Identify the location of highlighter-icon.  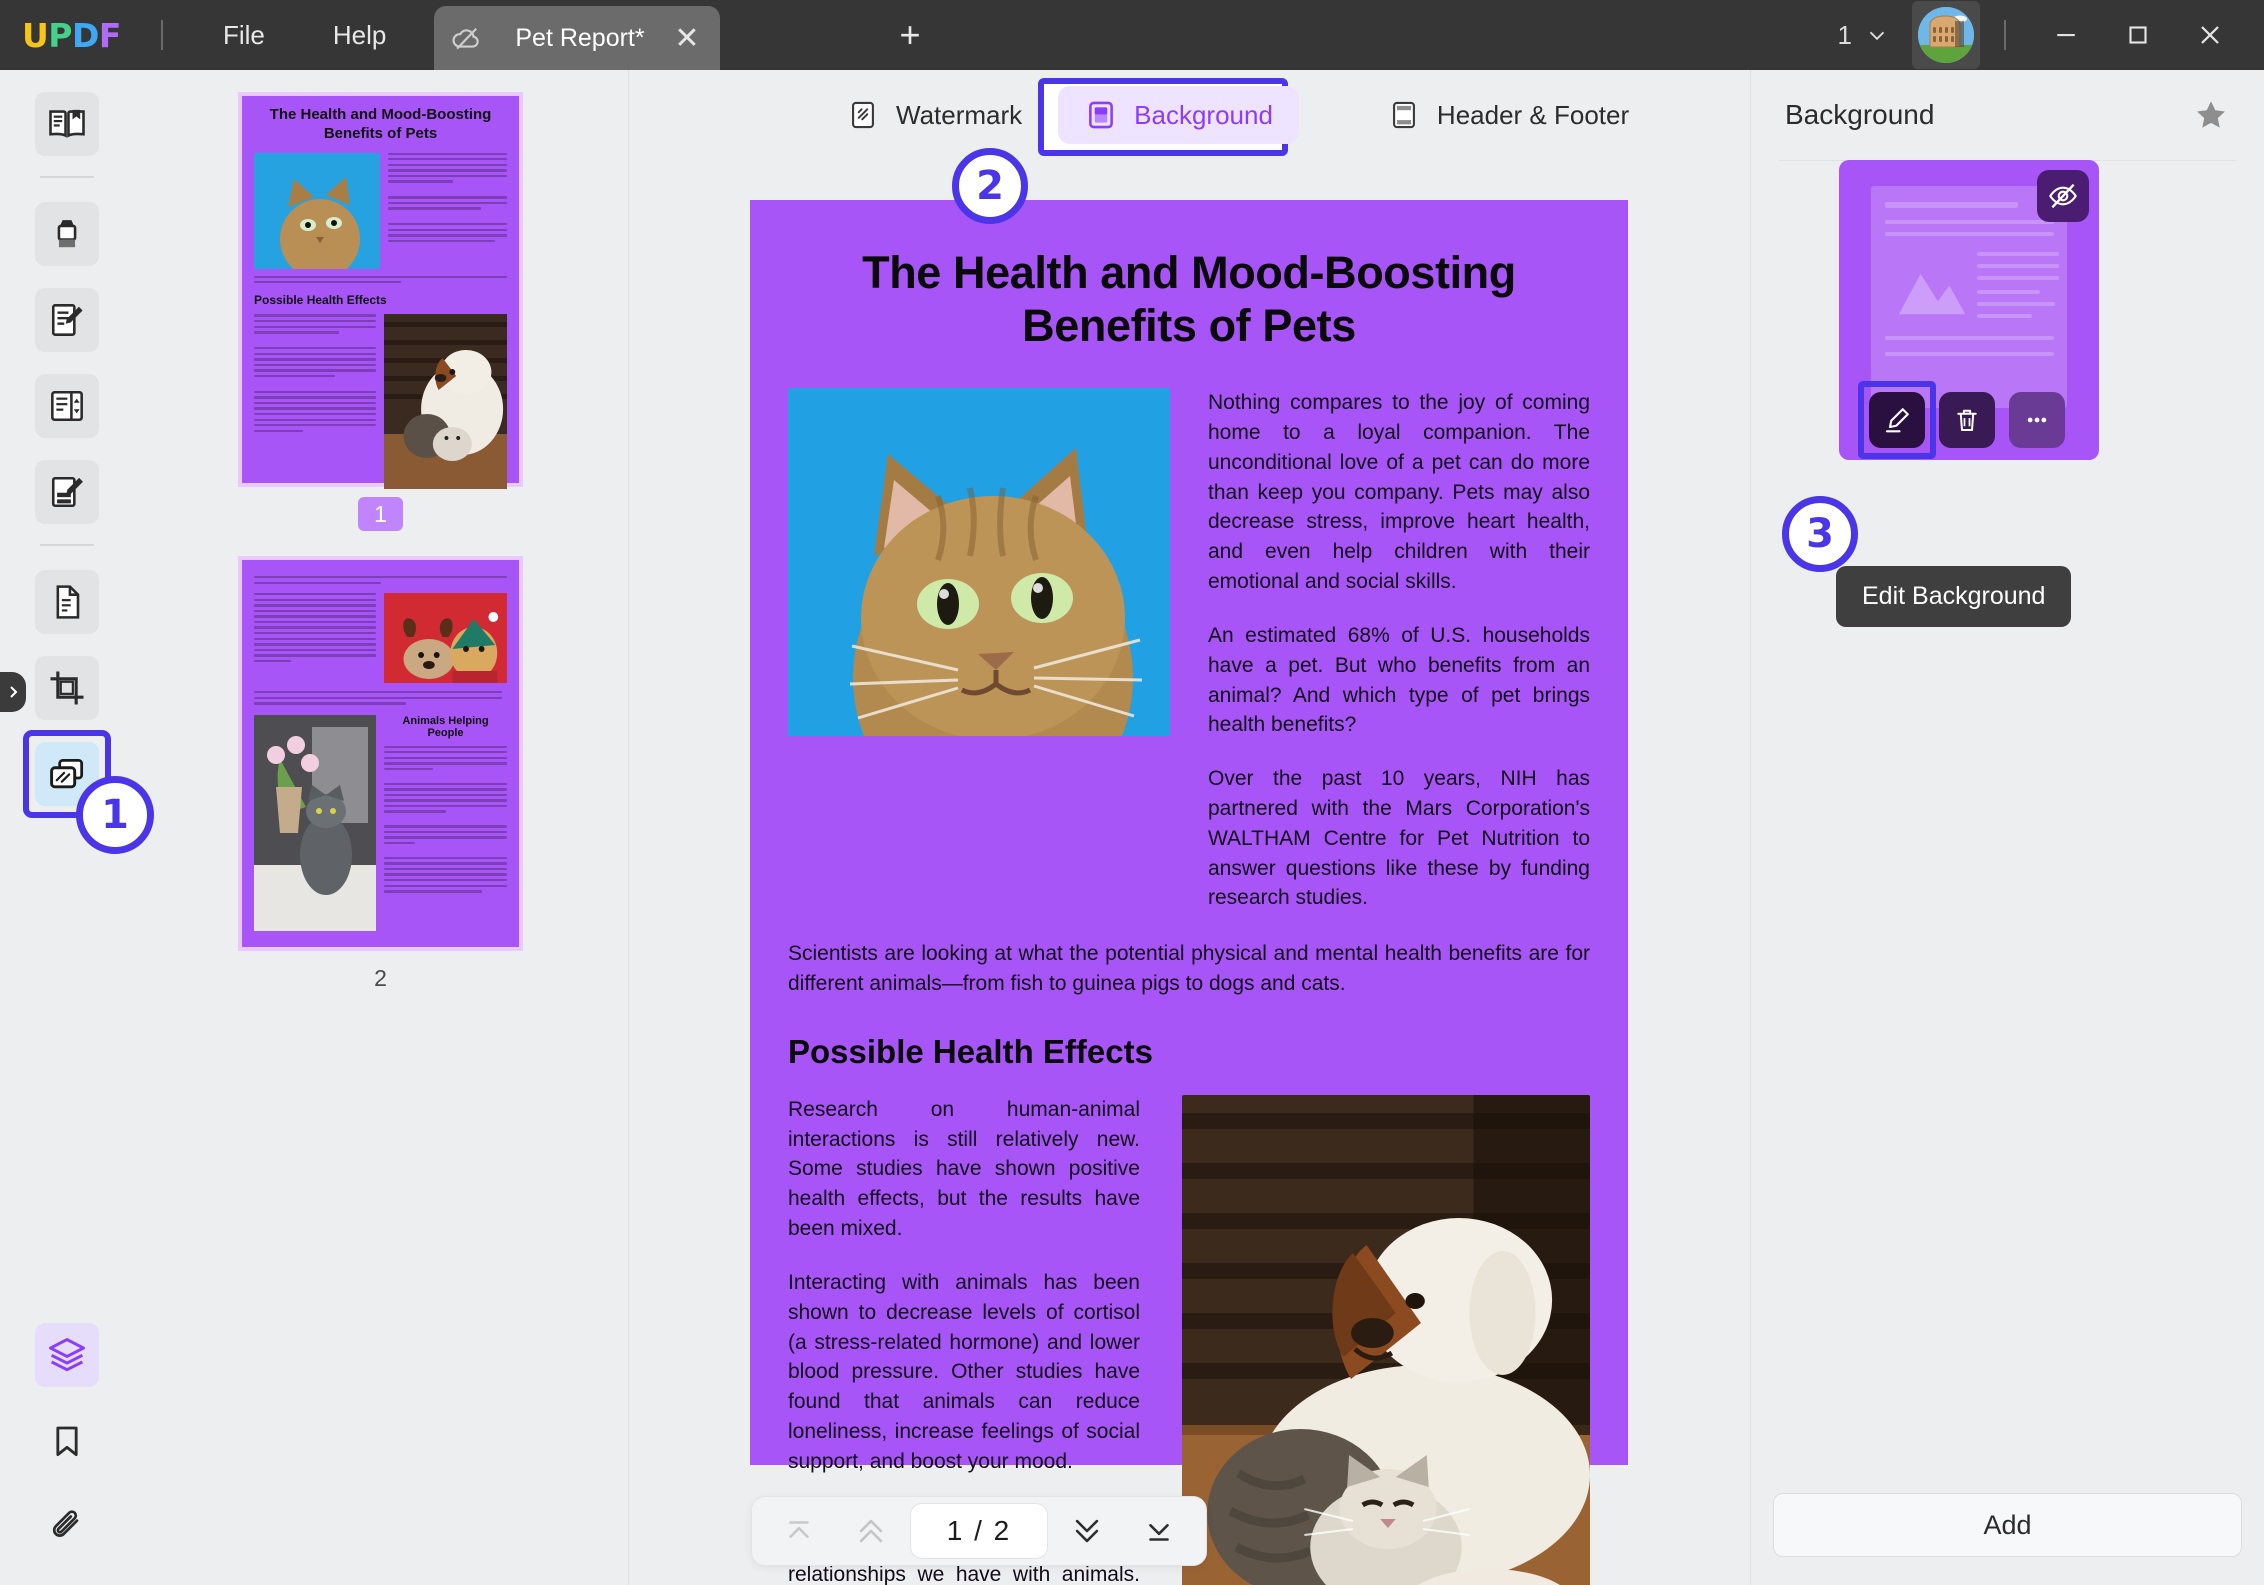
(66, 234).